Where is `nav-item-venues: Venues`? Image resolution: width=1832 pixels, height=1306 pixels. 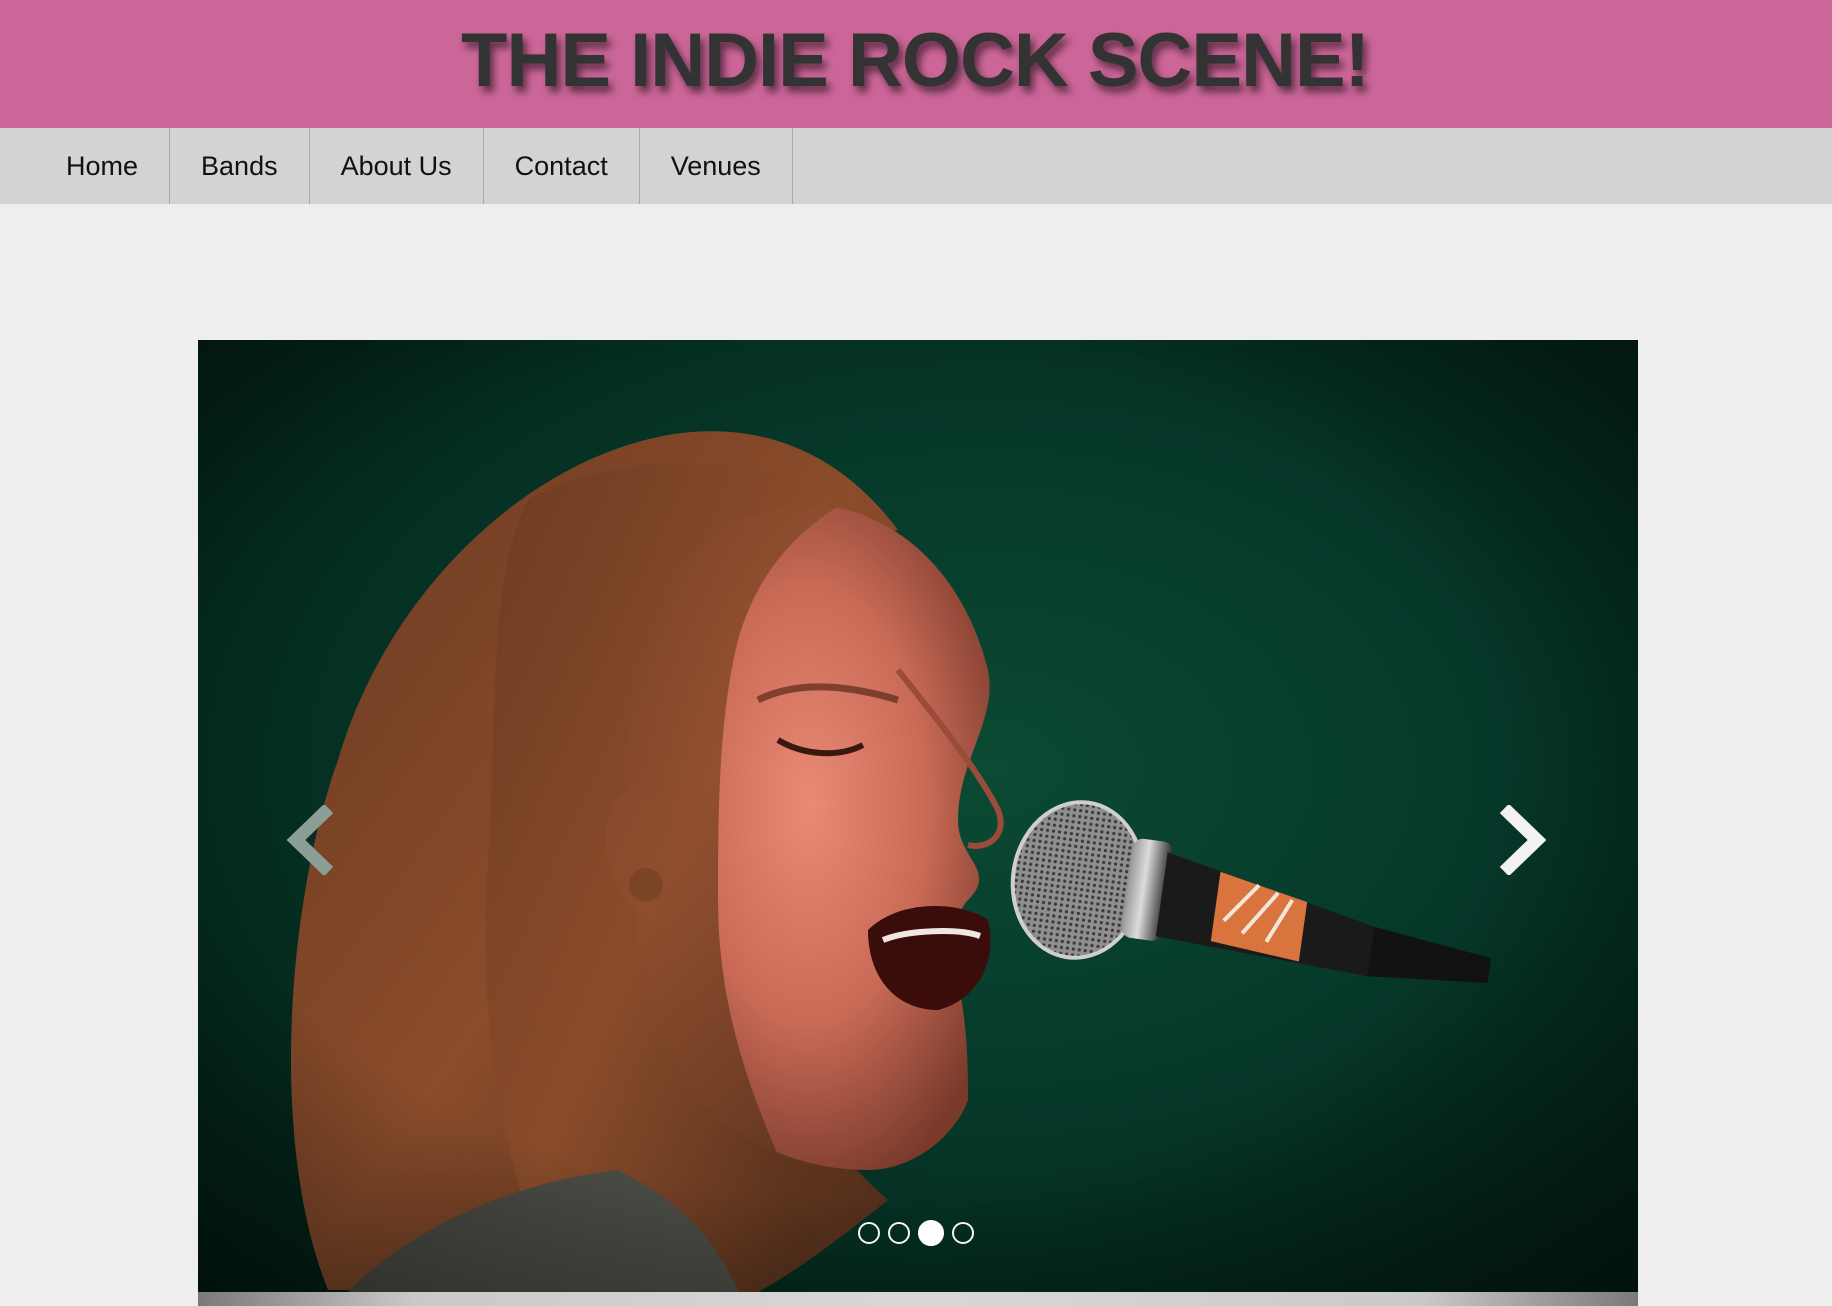 nav-item-venues: Venues is located at coordinates (716, 166).